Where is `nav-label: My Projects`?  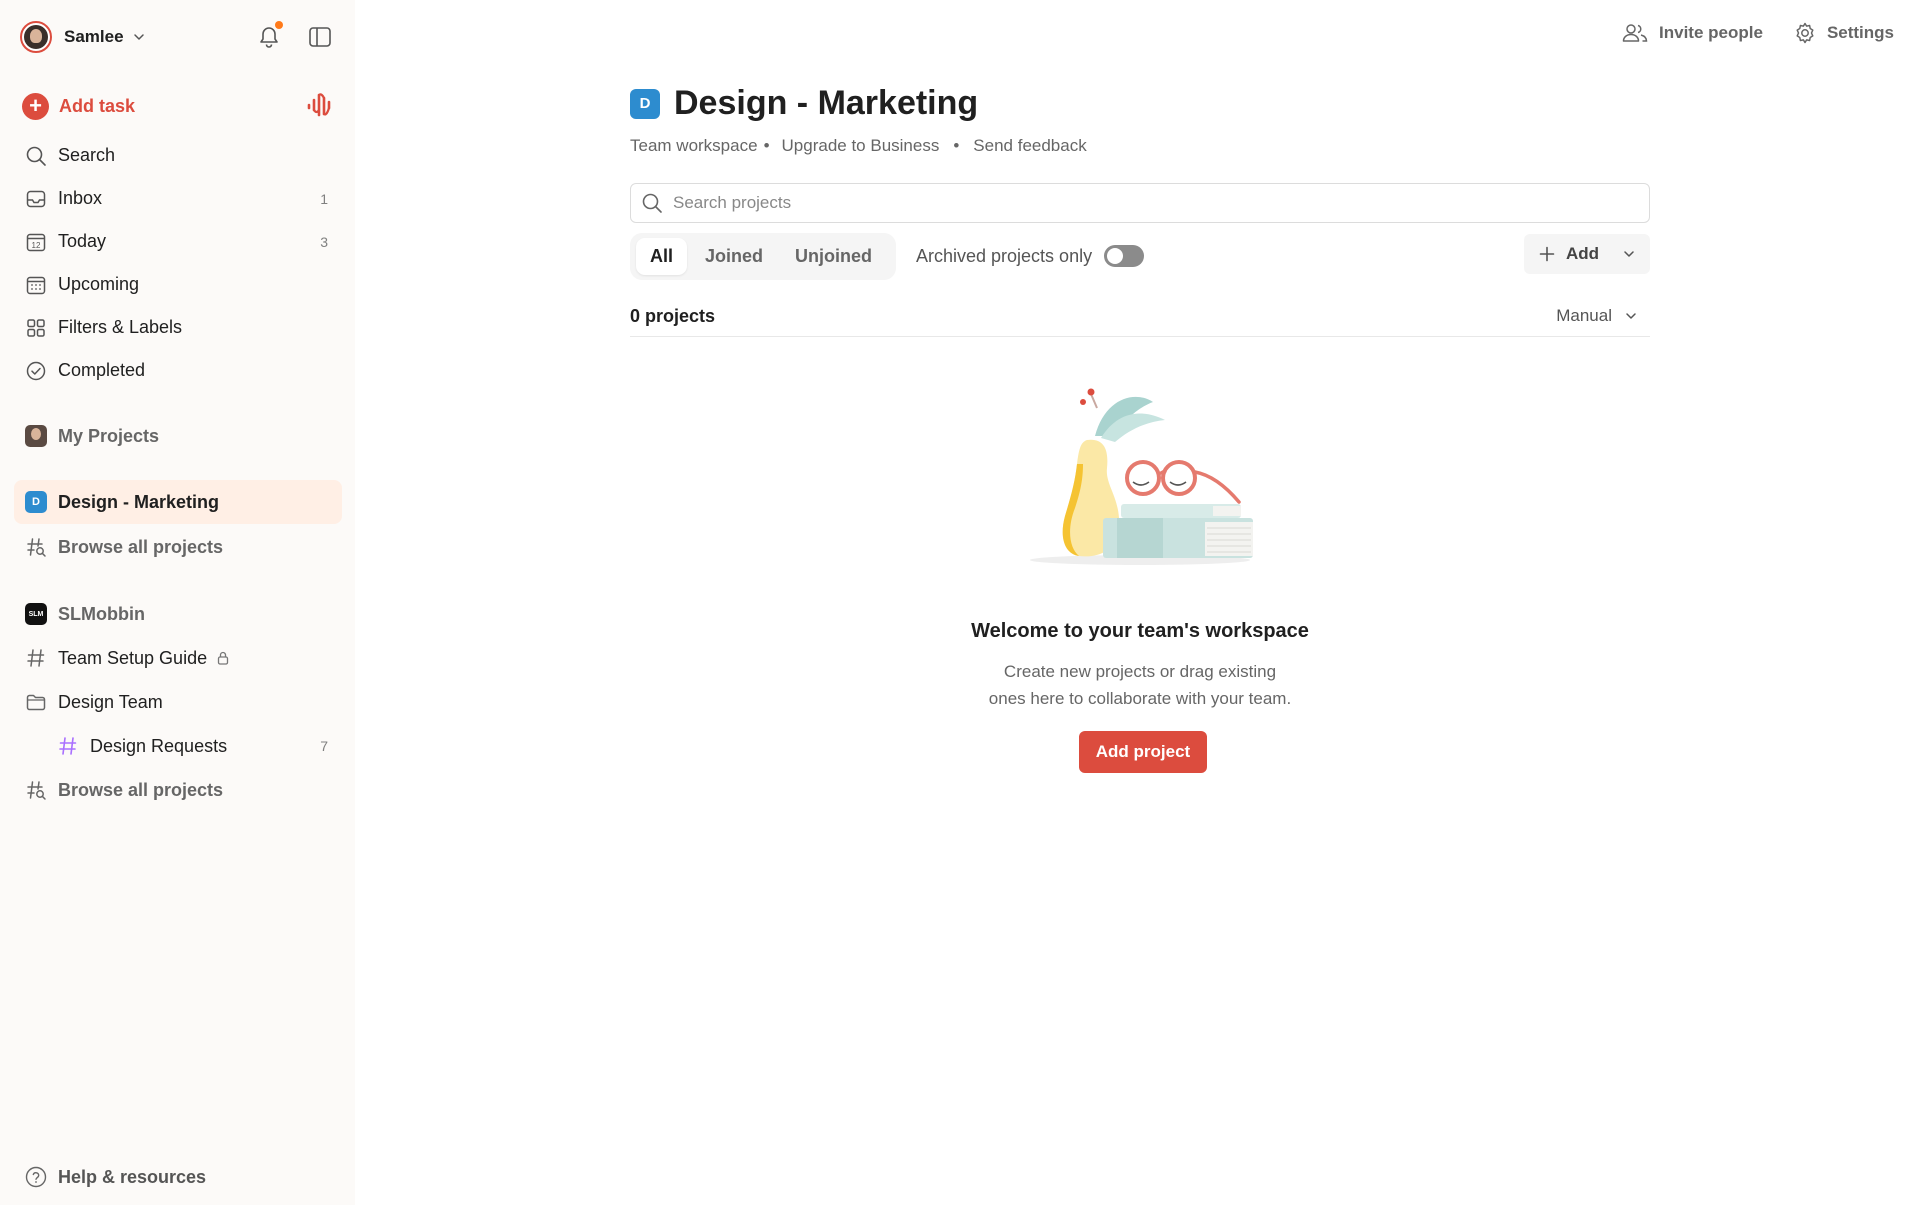 nav-label: My Projects is located at coordinates (109, 435).